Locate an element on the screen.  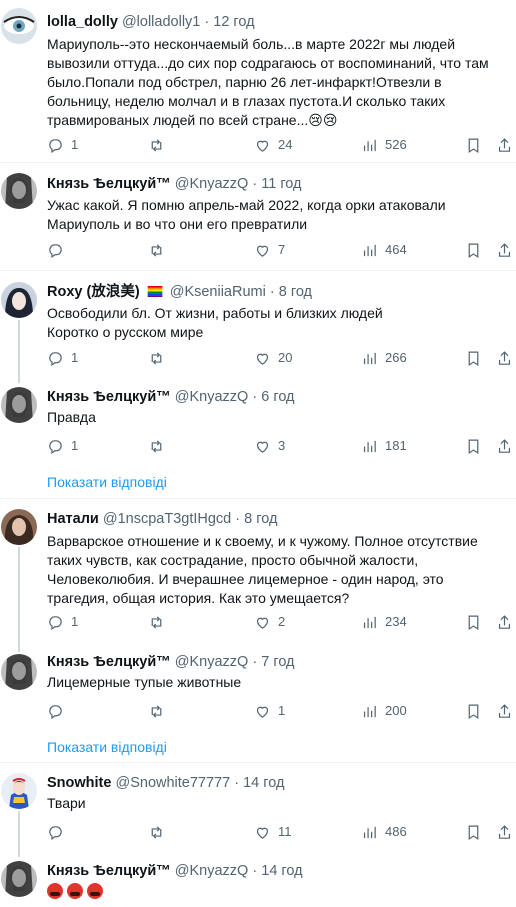
like-button: 3 is located at coordinates (269, 446).